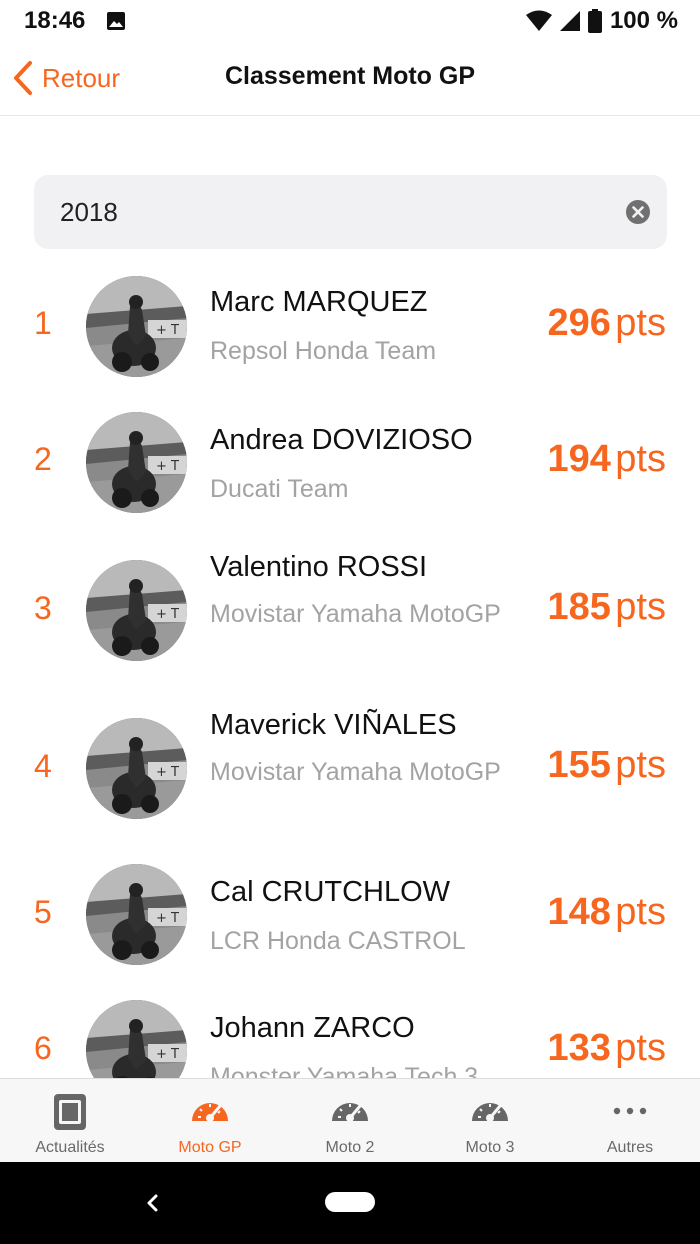  I want to click on system-nav-bar, so click(350, 1203).